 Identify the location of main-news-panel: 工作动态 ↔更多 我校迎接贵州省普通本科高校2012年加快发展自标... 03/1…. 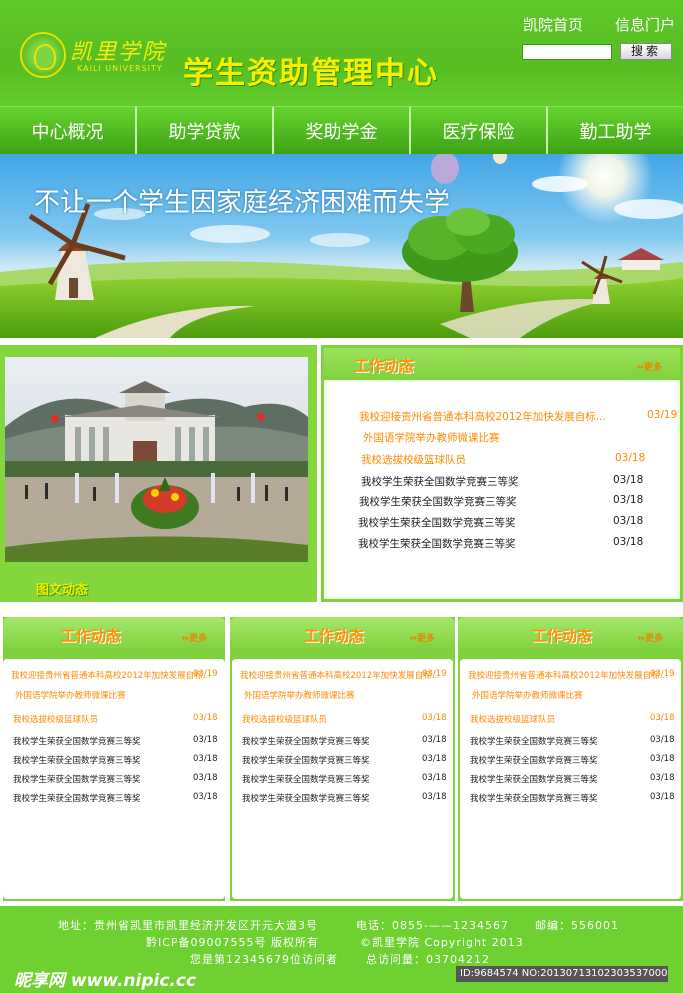
(502, 473).